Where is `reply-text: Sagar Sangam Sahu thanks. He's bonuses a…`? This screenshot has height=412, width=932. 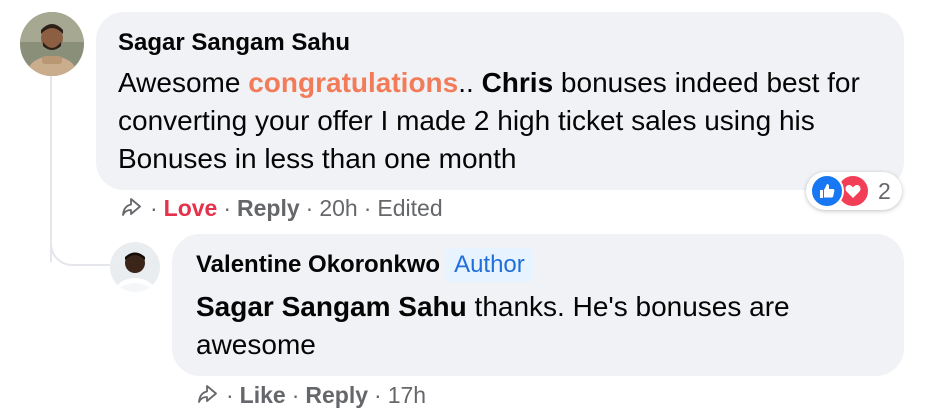
reply-text: Sagar Sangam Sahu thanks. He's bonuses a… is located at coordinates (539, 326).